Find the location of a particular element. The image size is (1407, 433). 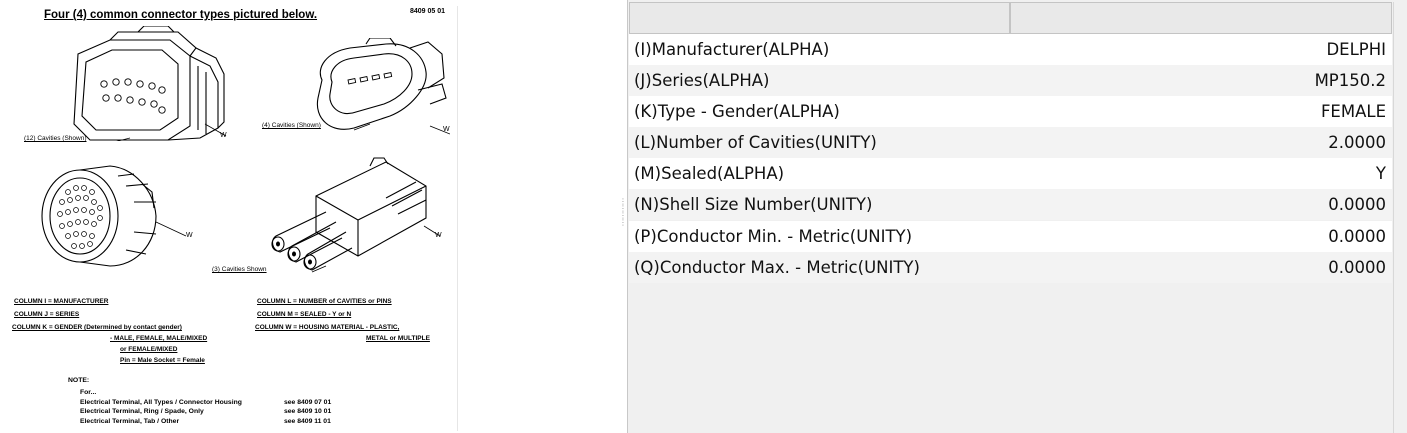

property-value: DELPHI is located at coordinates (1356, 49).